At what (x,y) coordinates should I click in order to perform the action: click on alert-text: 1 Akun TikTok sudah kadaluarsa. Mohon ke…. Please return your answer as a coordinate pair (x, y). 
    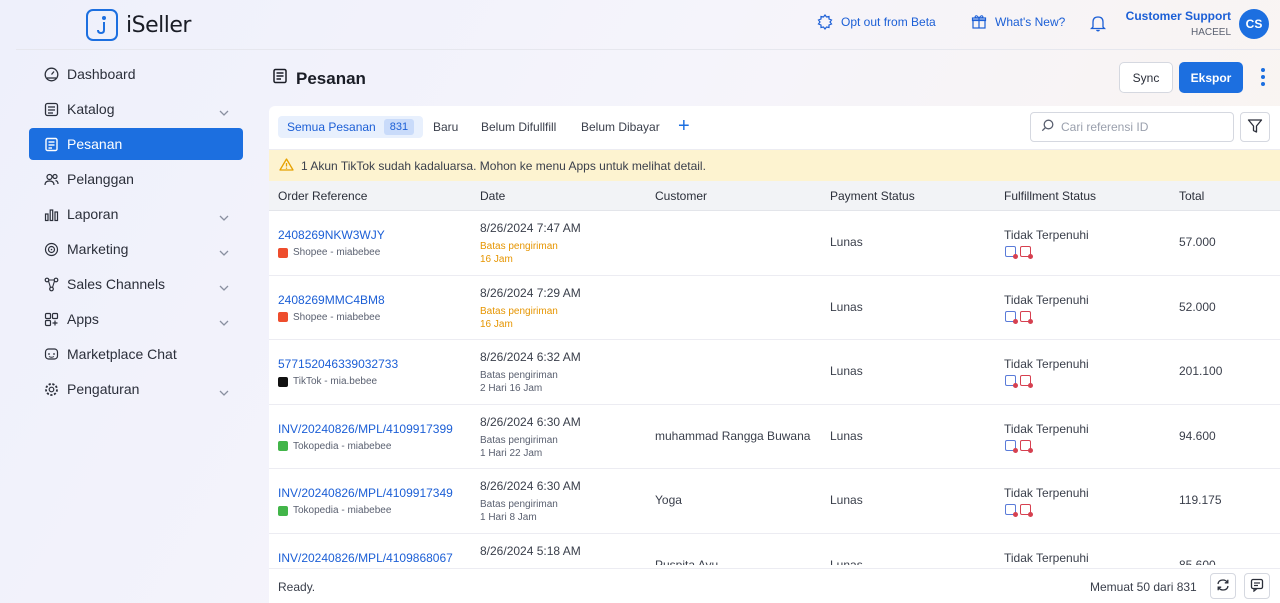
    Looking at the image, I should click on (503, 165).